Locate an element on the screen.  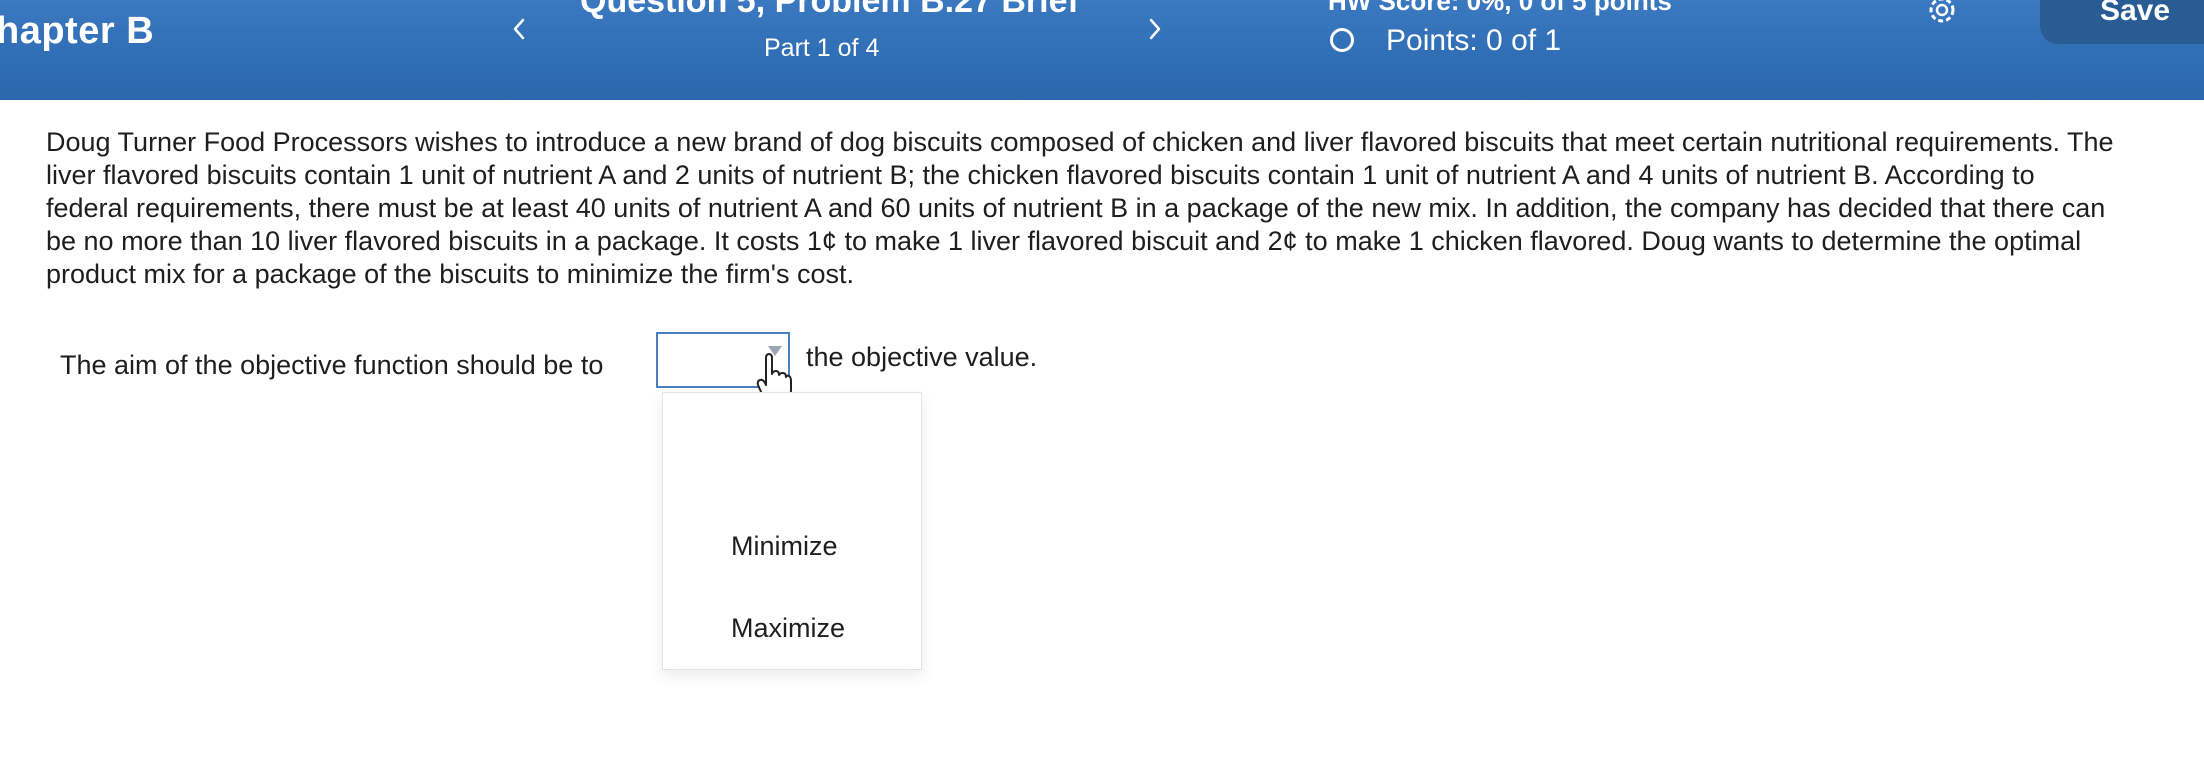
option-maximize: Maximize is located at coordinates (788, 628).